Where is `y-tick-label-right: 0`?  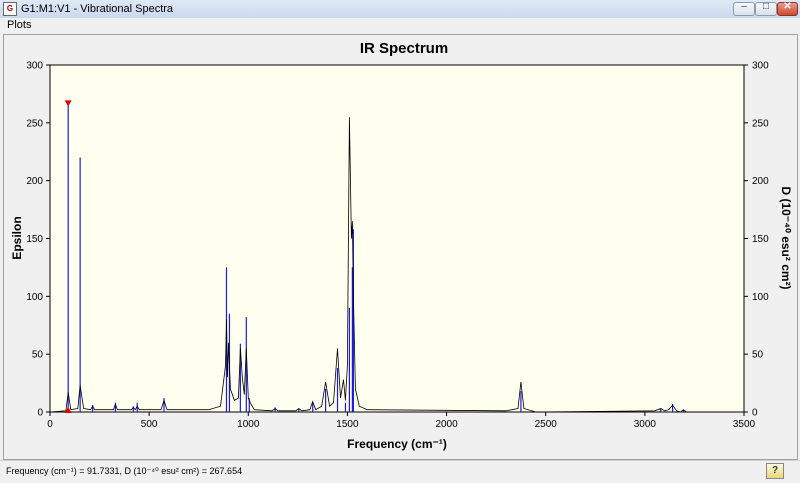
y-tick-label-right: 0 is located at coordinates (755, 413).